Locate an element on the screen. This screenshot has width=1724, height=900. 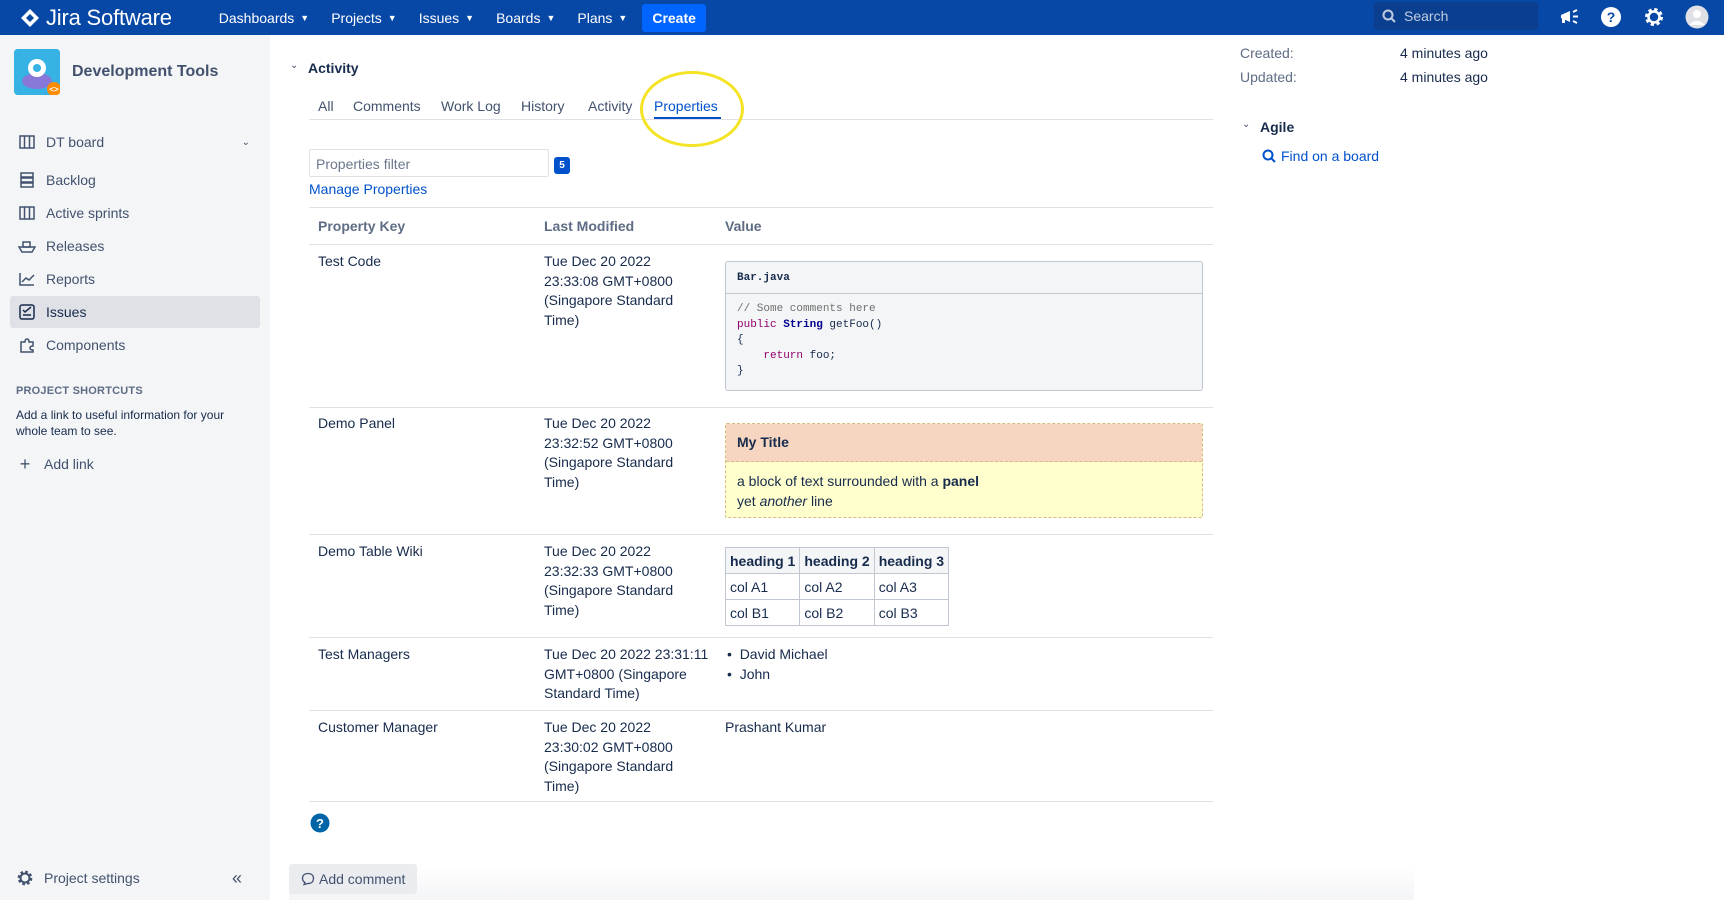
sidebar-item-releases: Releases is located at coordinates (135, 246).